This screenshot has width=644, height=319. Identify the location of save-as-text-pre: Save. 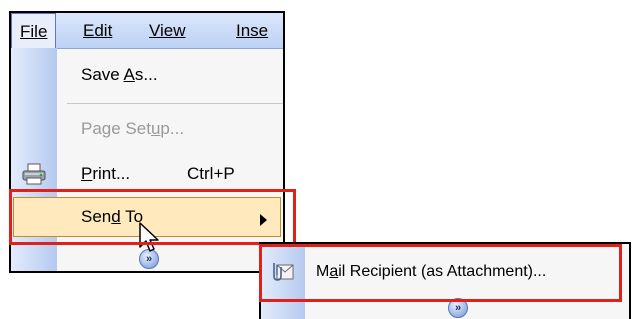
(102, 74).